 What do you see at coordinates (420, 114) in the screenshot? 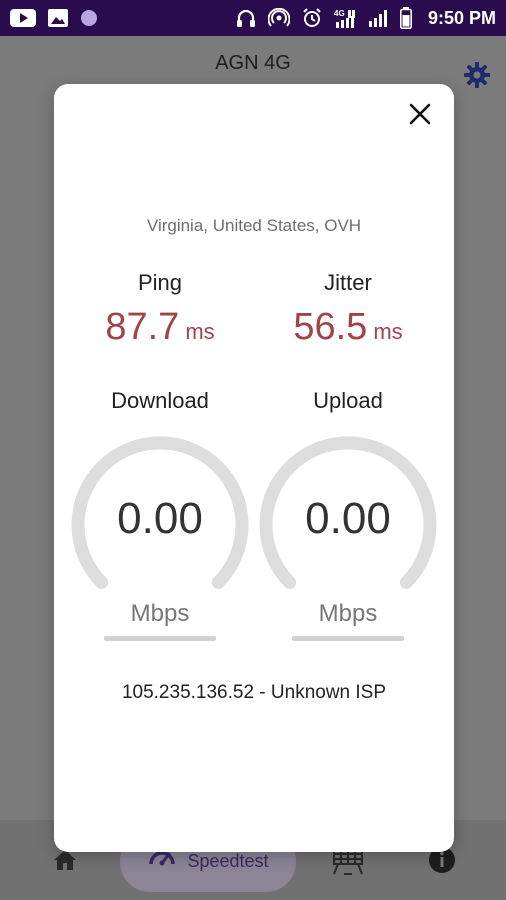
I see `close-icon` at bounding box center [420, 114].